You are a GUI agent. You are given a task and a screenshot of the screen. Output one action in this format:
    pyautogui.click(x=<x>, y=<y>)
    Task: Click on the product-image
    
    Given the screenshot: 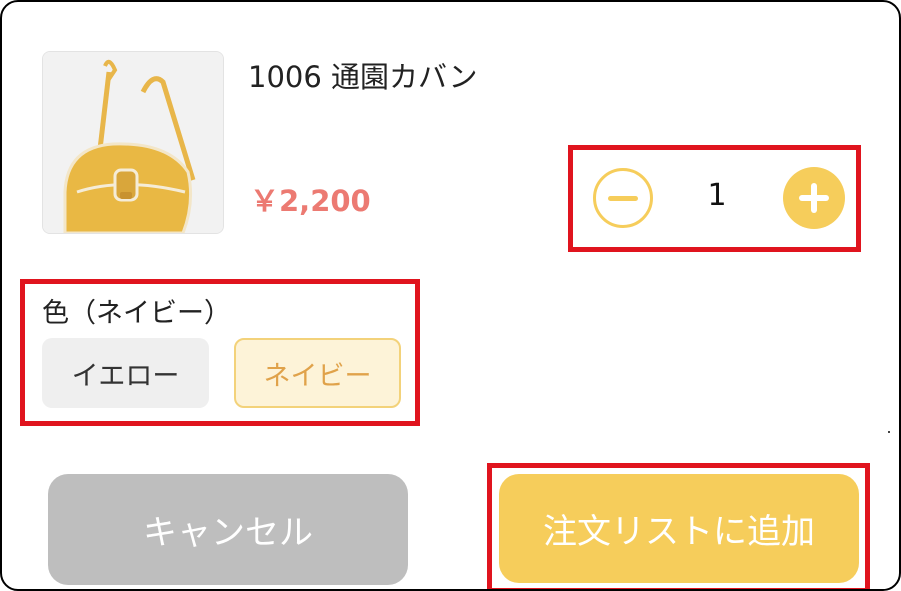 What is the action you would take?
    pyautogui.click(x=133, y=142)
    